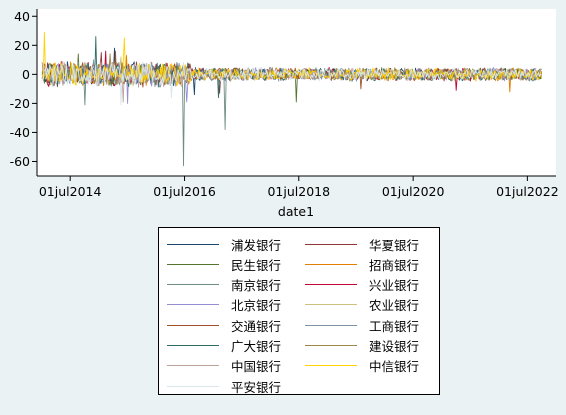 The image size is (566, 415). I want to click on legend-label: 建设银行, so click(394, 346).